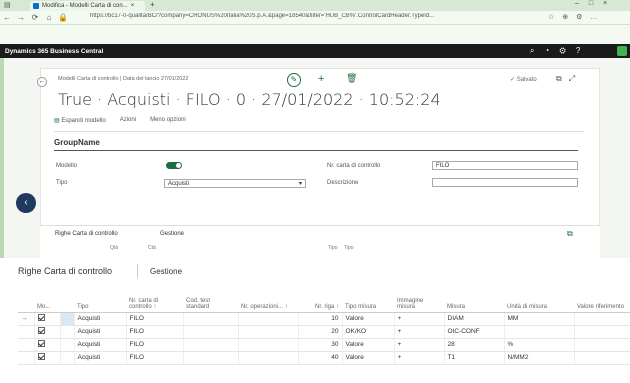 The width and height of the screenshot is (630, 383). I want to click on col-header: Nr. riga ↑, so click(320, 296).